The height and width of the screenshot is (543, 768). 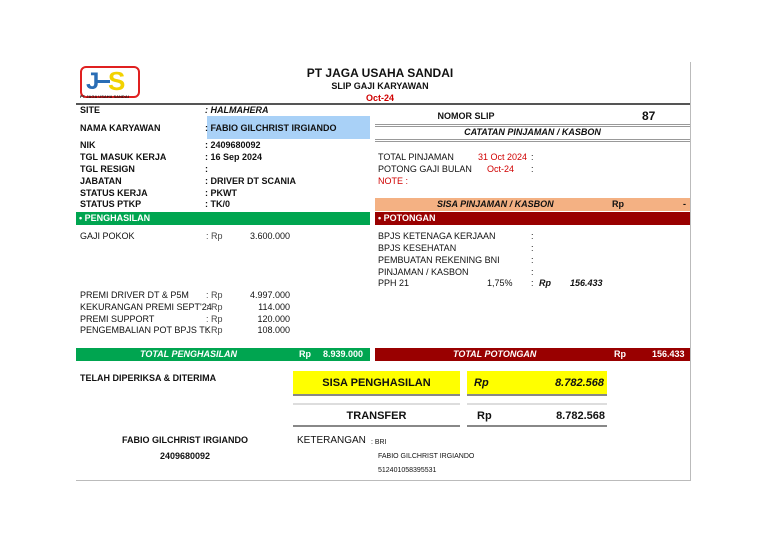 I want to click on total-deduction-label: TOTAL POTONGAN, so click(x=495, y=354).